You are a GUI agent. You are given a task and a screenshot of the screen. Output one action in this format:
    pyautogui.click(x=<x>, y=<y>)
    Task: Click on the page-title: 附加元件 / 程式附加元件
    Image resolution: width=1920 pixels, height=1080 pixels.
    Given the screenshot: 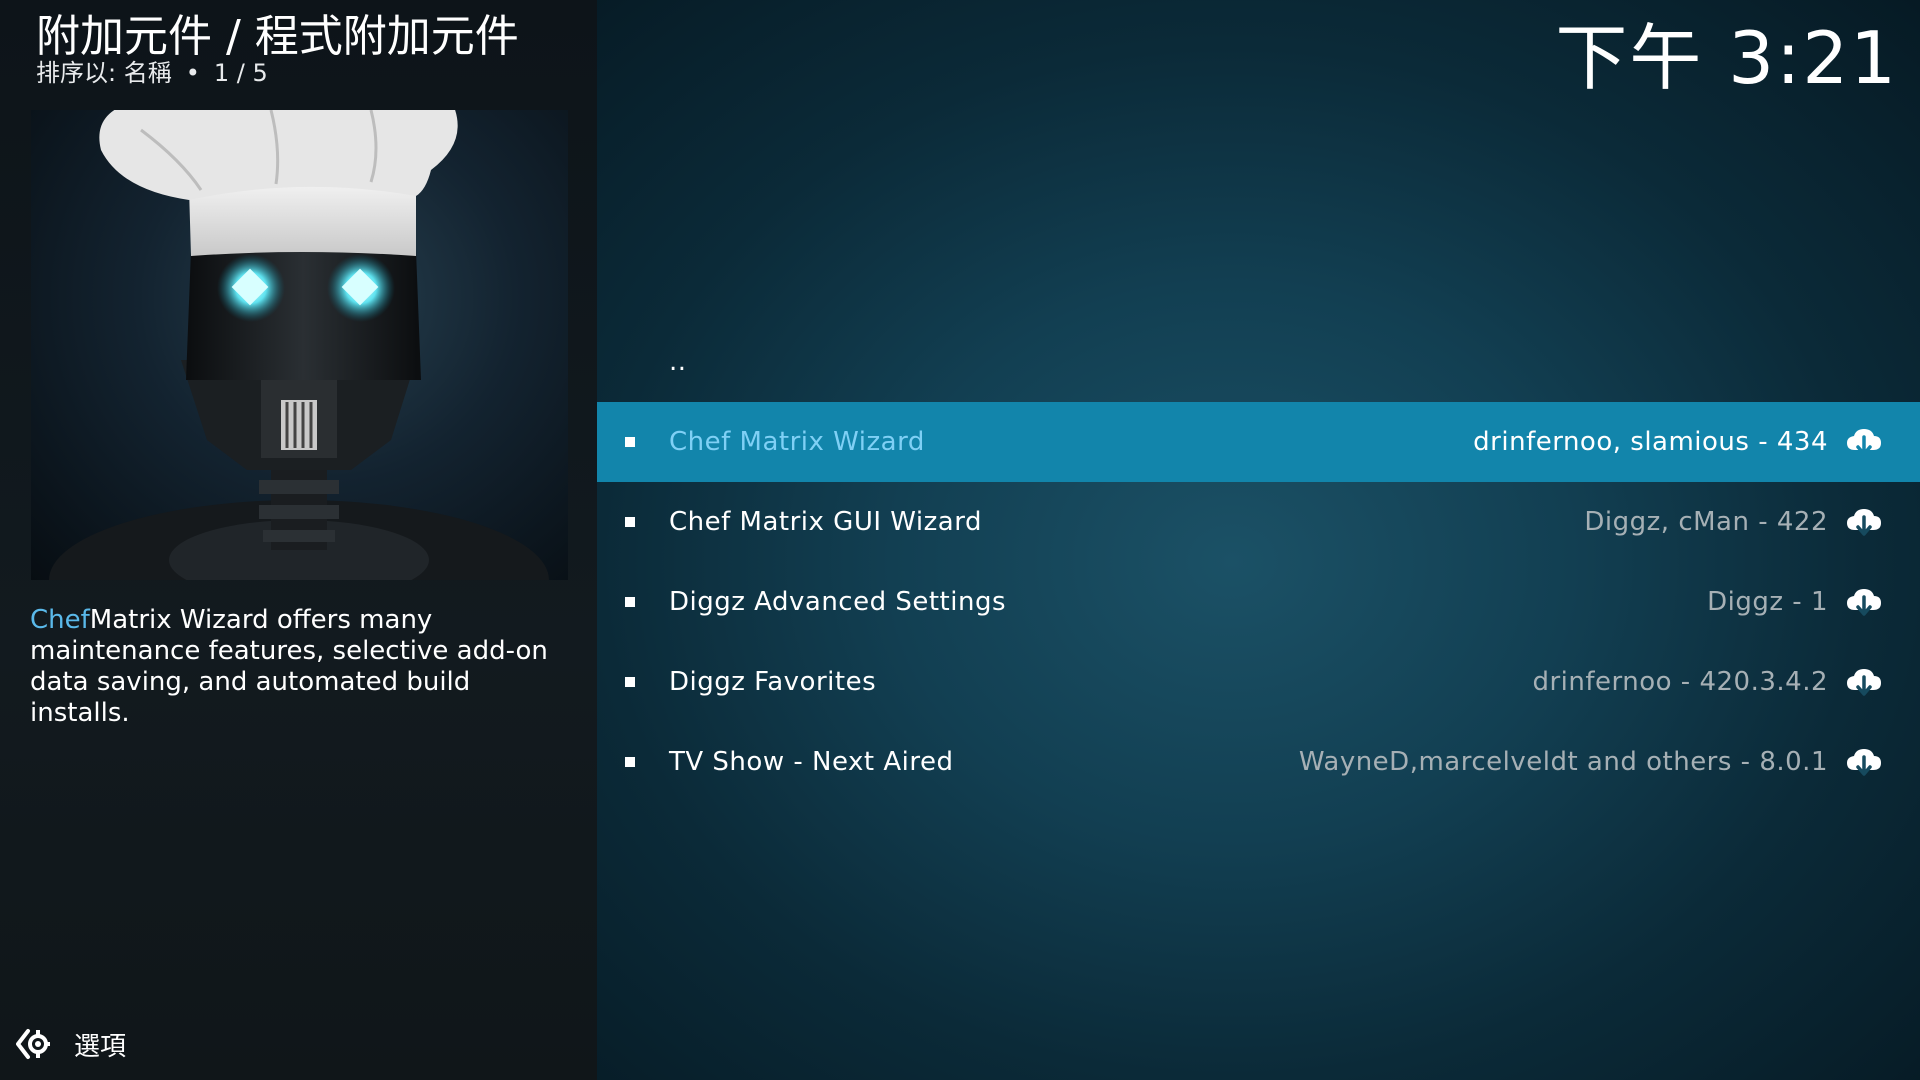 What is the action you would take?
    pyautogui.click(x=277, y=36)
    